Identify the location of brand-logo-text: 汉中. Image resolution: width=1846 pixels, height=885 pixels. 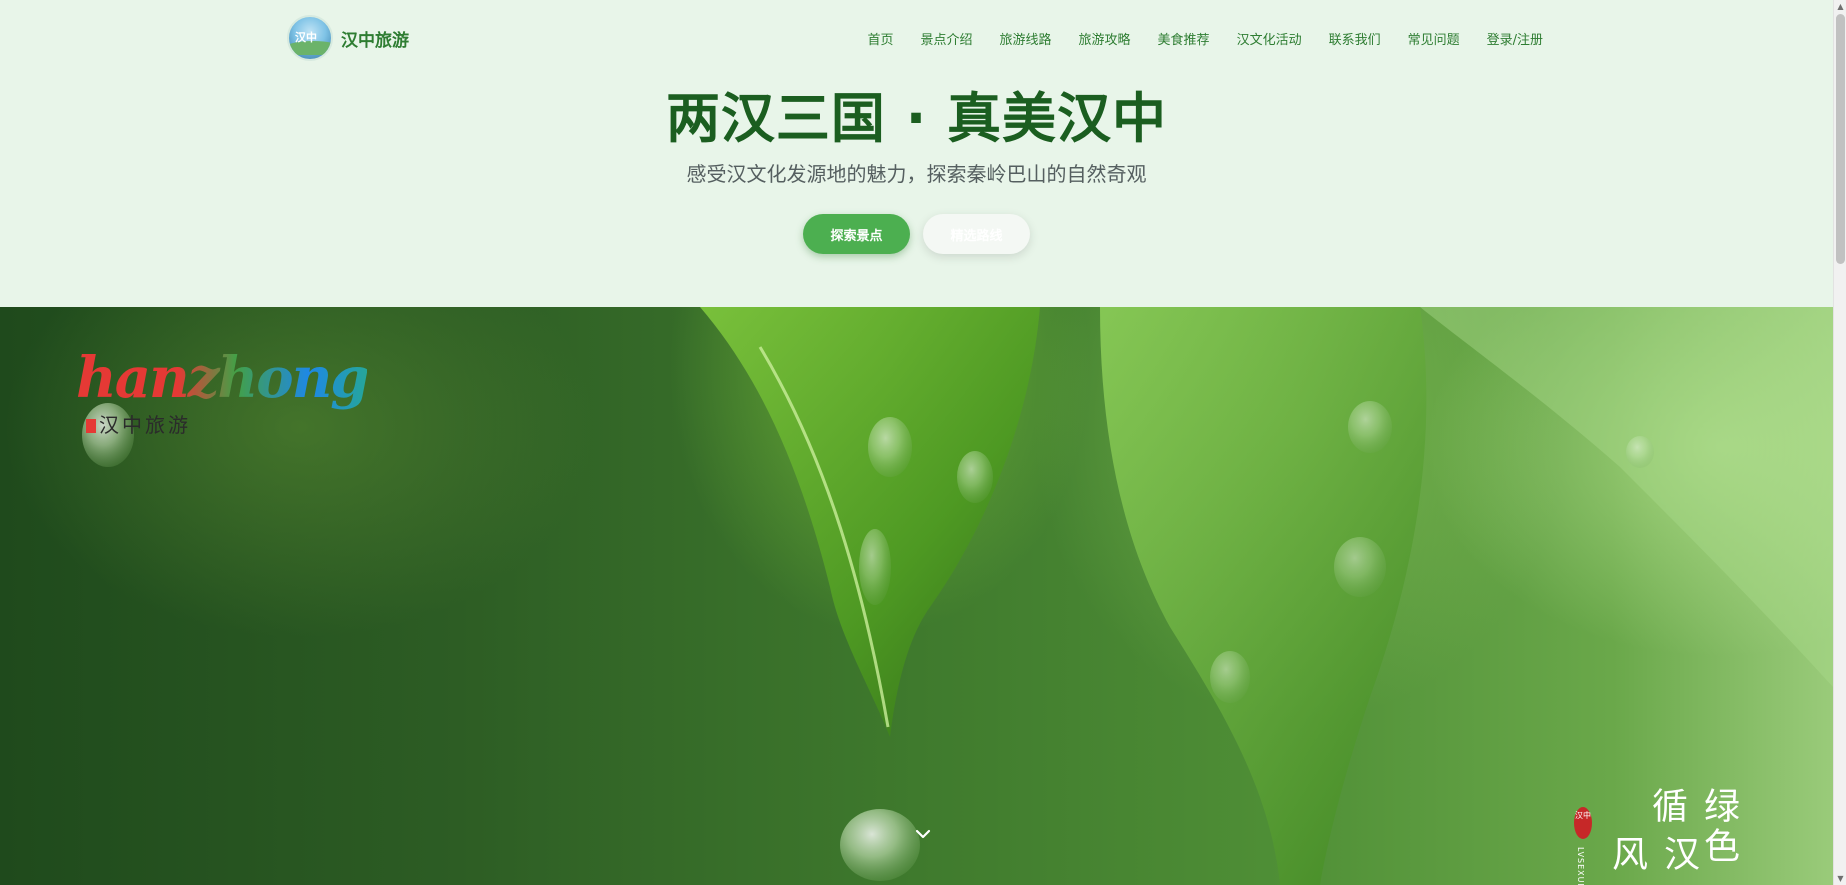
(306, 37).